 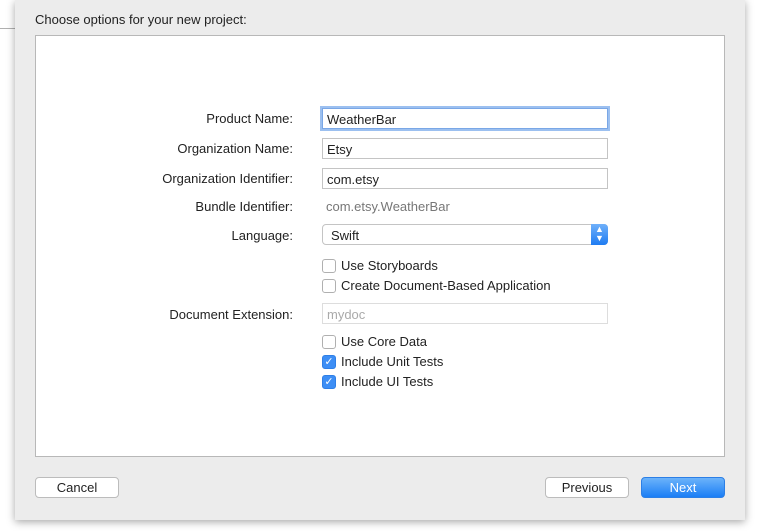 I want to click on previous-button: Previous, so click(x=587, y=487).